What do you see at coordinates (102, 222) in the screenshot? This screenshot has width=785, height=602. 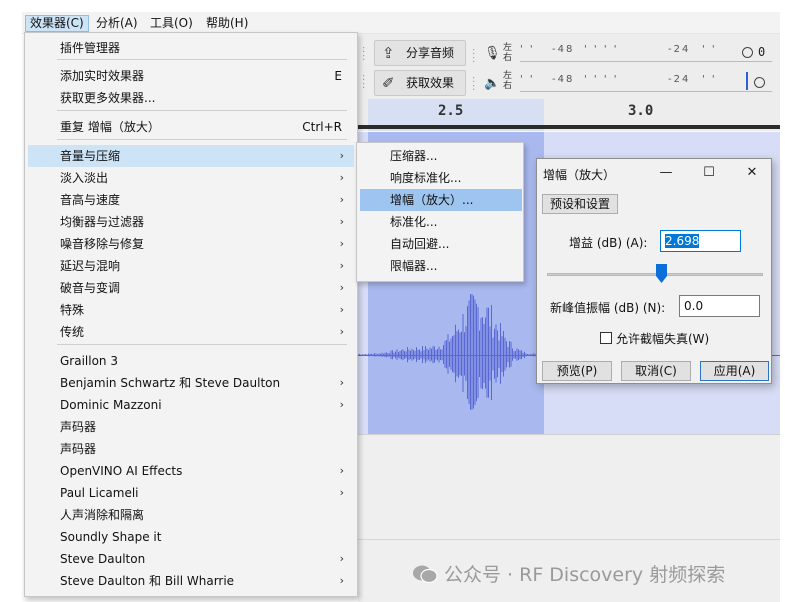 I see `menu-item-label: 均衡器与过滤器` at bounding box center [102, 222].